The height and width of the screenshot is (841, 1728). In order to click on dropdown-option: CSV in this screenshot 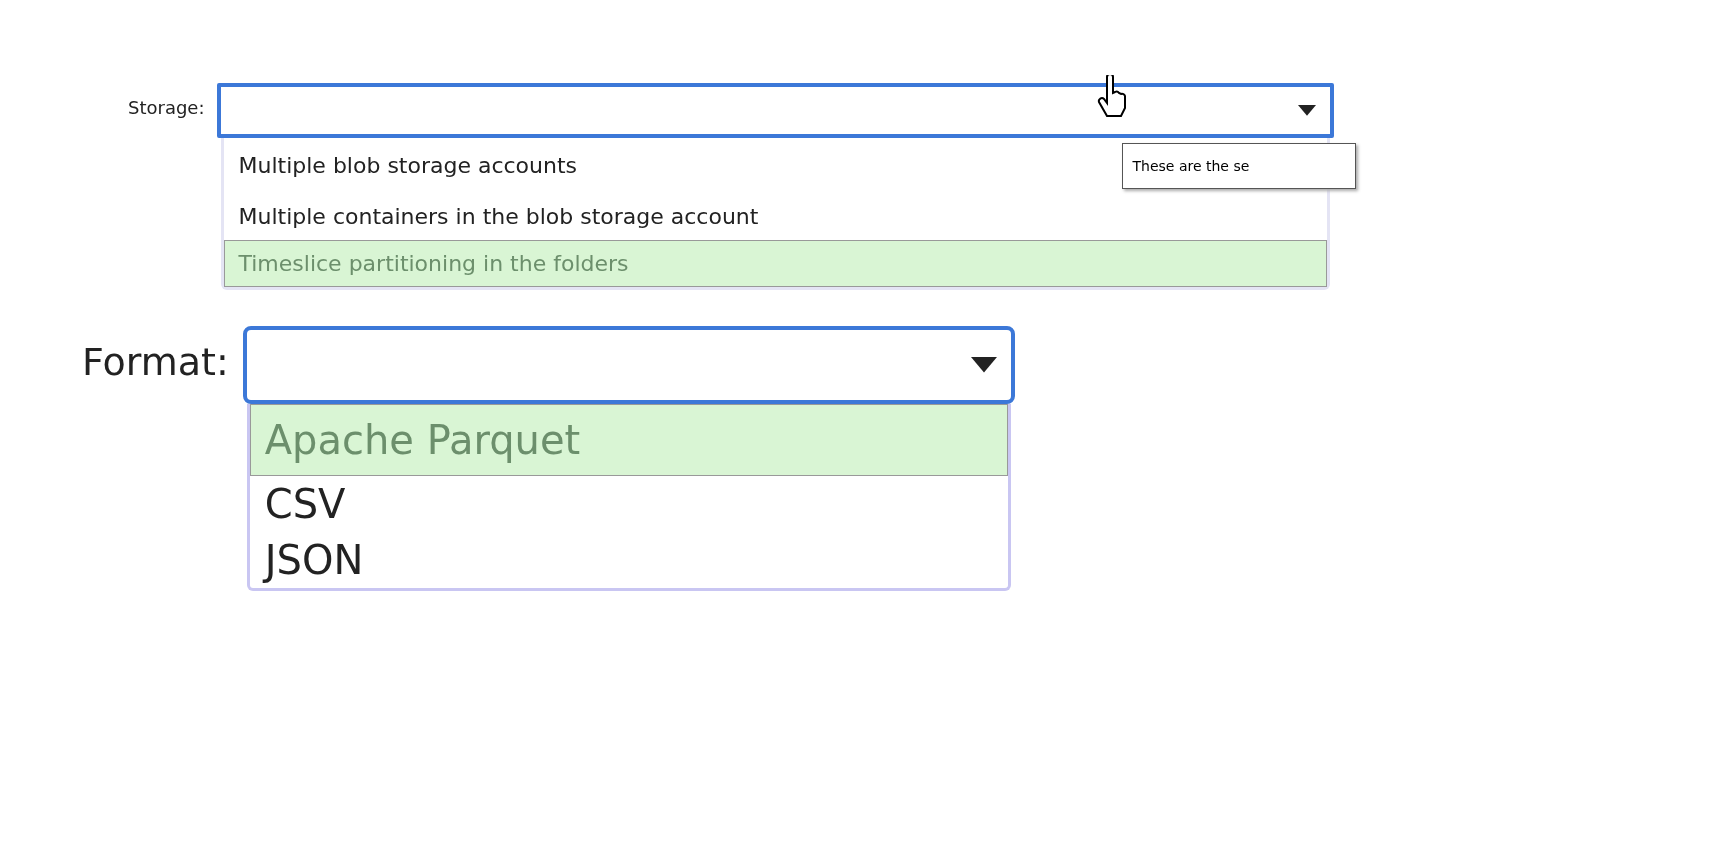, I will do `click(305, 504)`.